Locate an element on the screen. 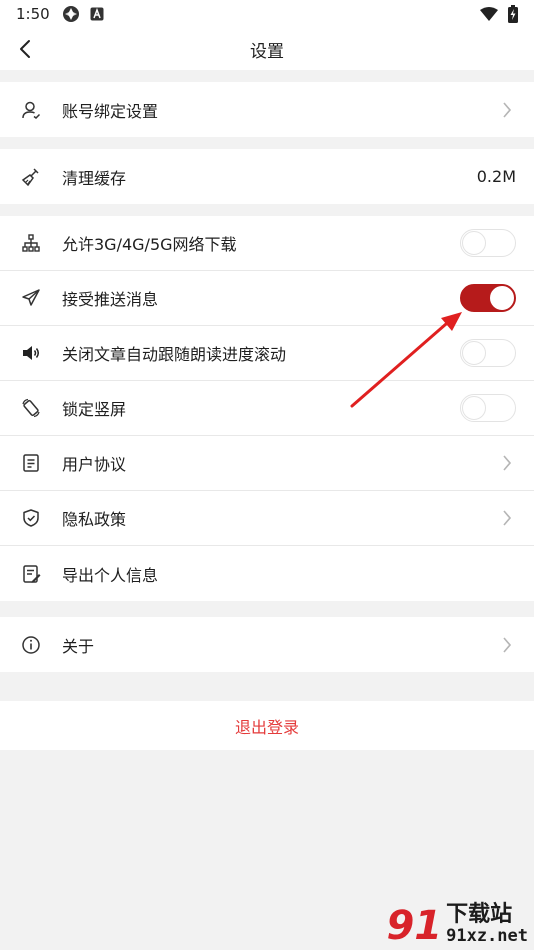  info-icon is located at coordinates (31, 645).